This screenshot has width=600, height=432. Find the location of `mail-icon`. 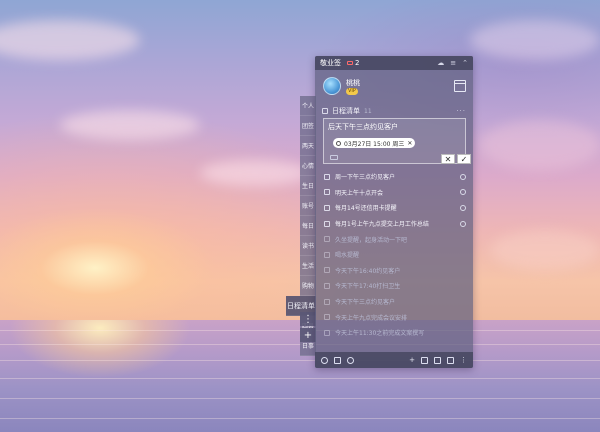

mail-icon is located at coordinates (350, 63).